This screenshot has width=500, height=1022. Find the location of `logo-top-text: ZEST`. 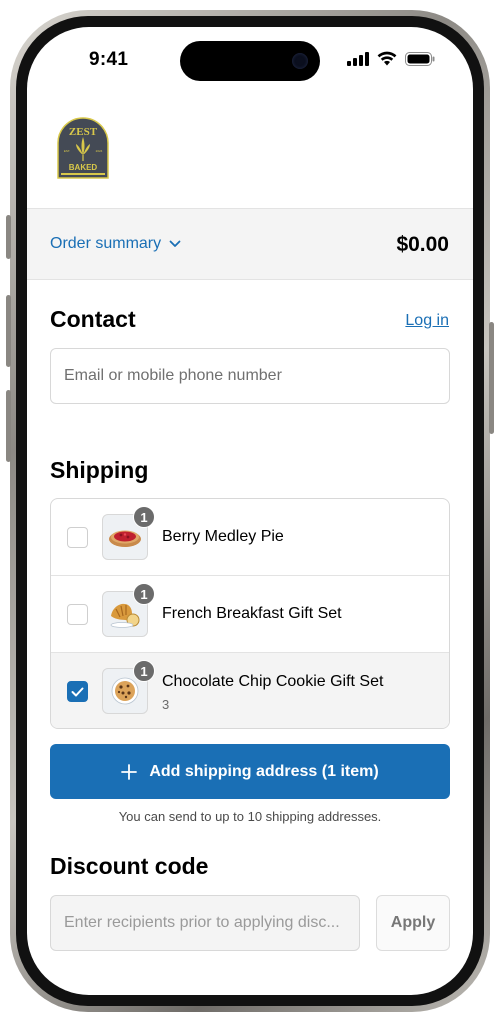

logo-top-text: ZEST is located at coordinates (83, 132).